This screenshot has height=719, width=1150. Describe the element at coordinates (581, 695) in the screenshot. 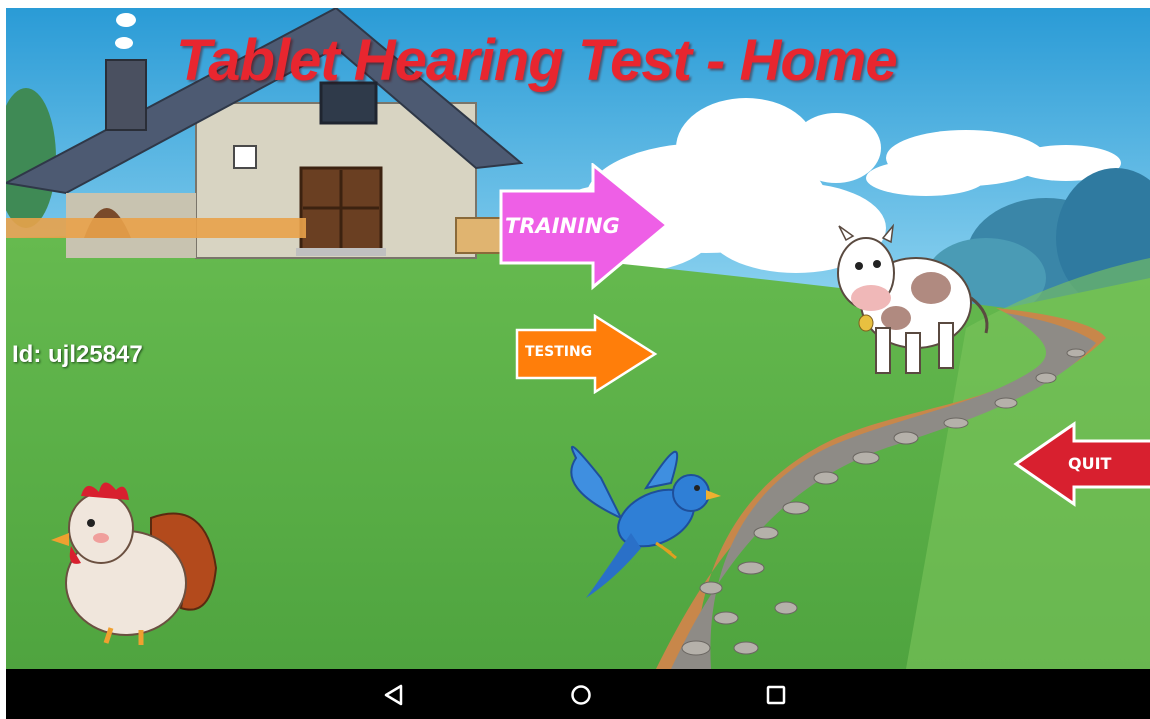

I see `home-circle-icon` at that location.